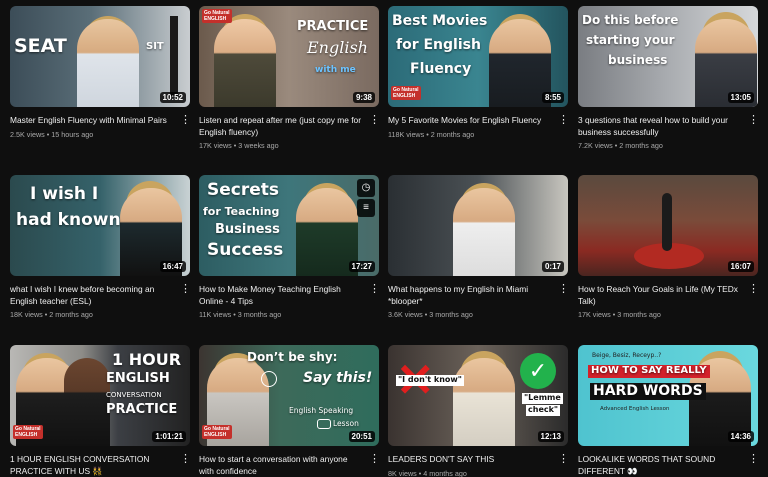 The width and height of the screenshot is (768, 477). Describe the element at coordinates (552, 97) in the screenshot. I see `video-duration: 8:55` at that location.